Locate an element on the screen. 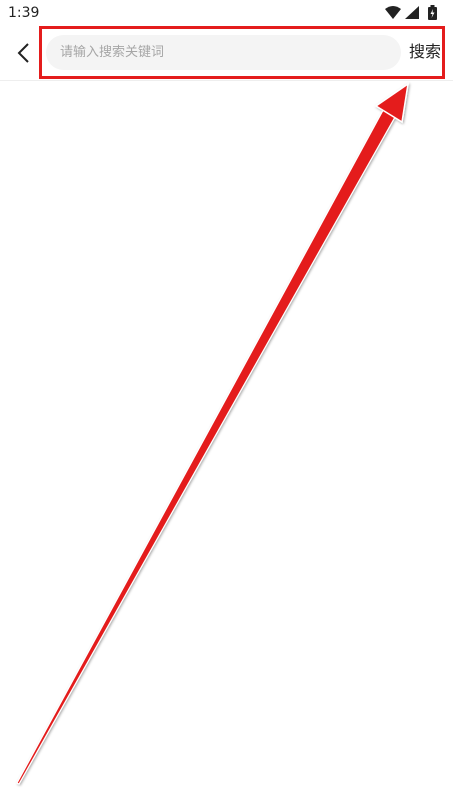 This screenshot has height=805, width=453. search-header: 搜索 is located at coordinates (226, 53).